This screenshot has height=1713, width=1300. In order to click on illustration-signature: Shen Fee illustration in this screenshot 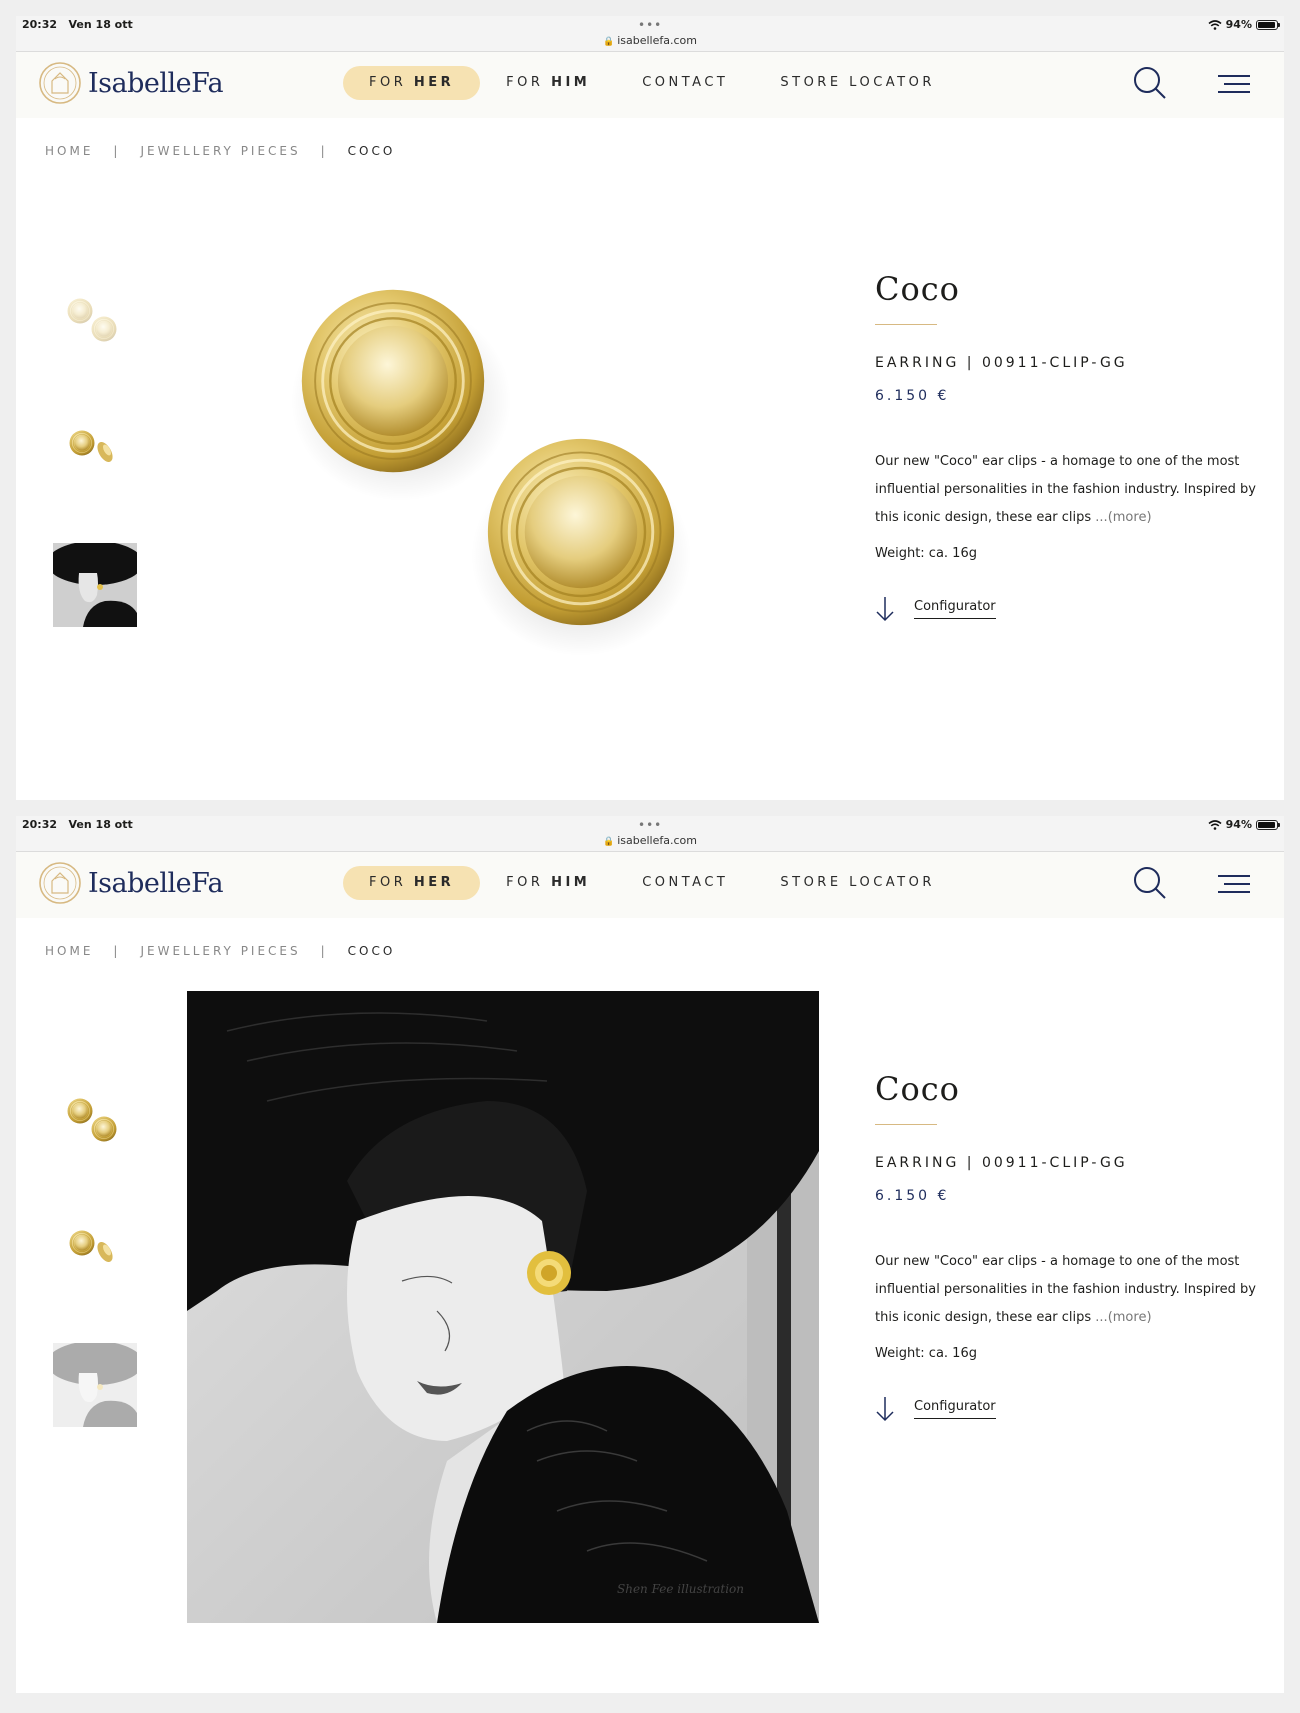, I will do `click(680, 1589)`.